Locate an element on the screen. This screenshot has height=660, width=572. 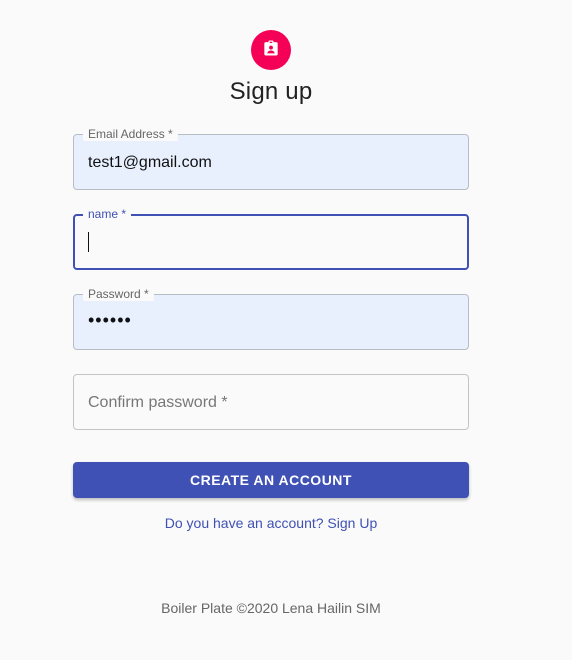
confirm-password-placeholder: Confirm password * is located at coordinates (158, 402).